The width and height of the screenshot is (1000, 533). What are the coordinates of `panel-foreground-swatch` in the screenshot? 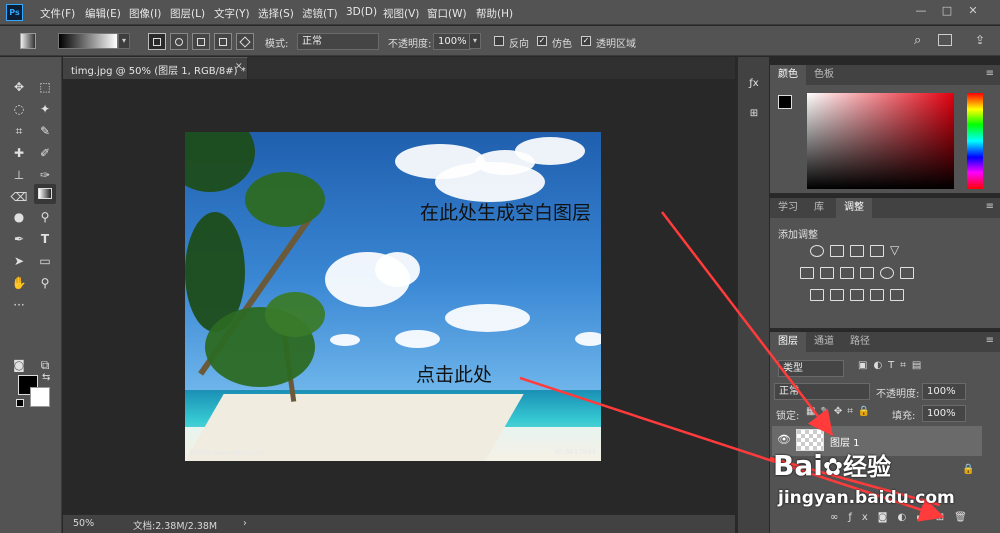 It's located at (785, 102).